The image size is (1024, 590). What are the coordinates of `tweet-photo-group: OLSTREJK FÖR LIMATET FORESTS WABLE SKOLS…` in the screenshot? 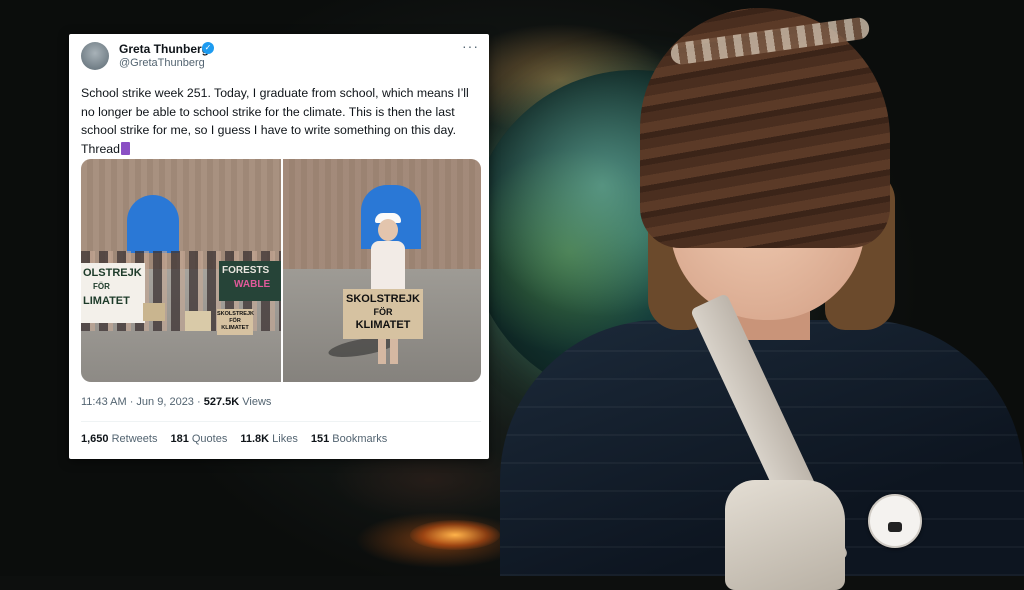 It's located at (181, 270).